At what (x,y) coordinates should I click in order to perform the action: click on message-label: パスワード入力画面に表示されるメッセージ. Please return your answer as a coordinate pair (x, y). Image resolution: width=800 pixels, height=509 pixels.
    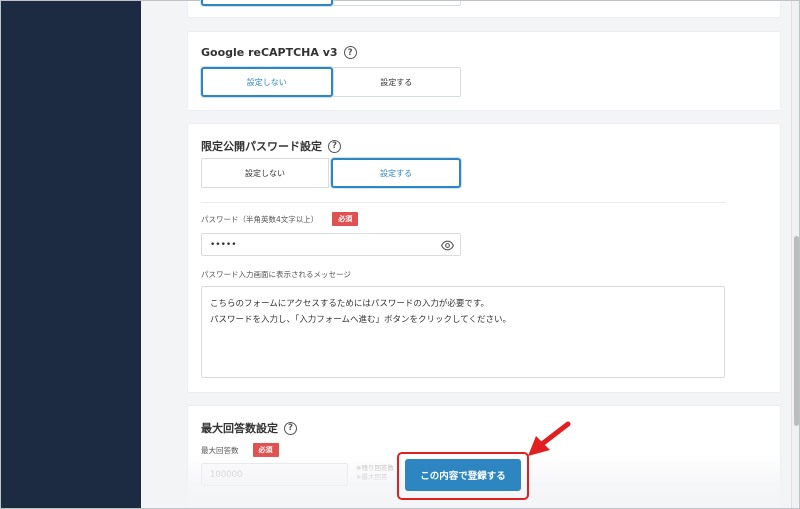
    Looking at the image, I should click on (276, 274).